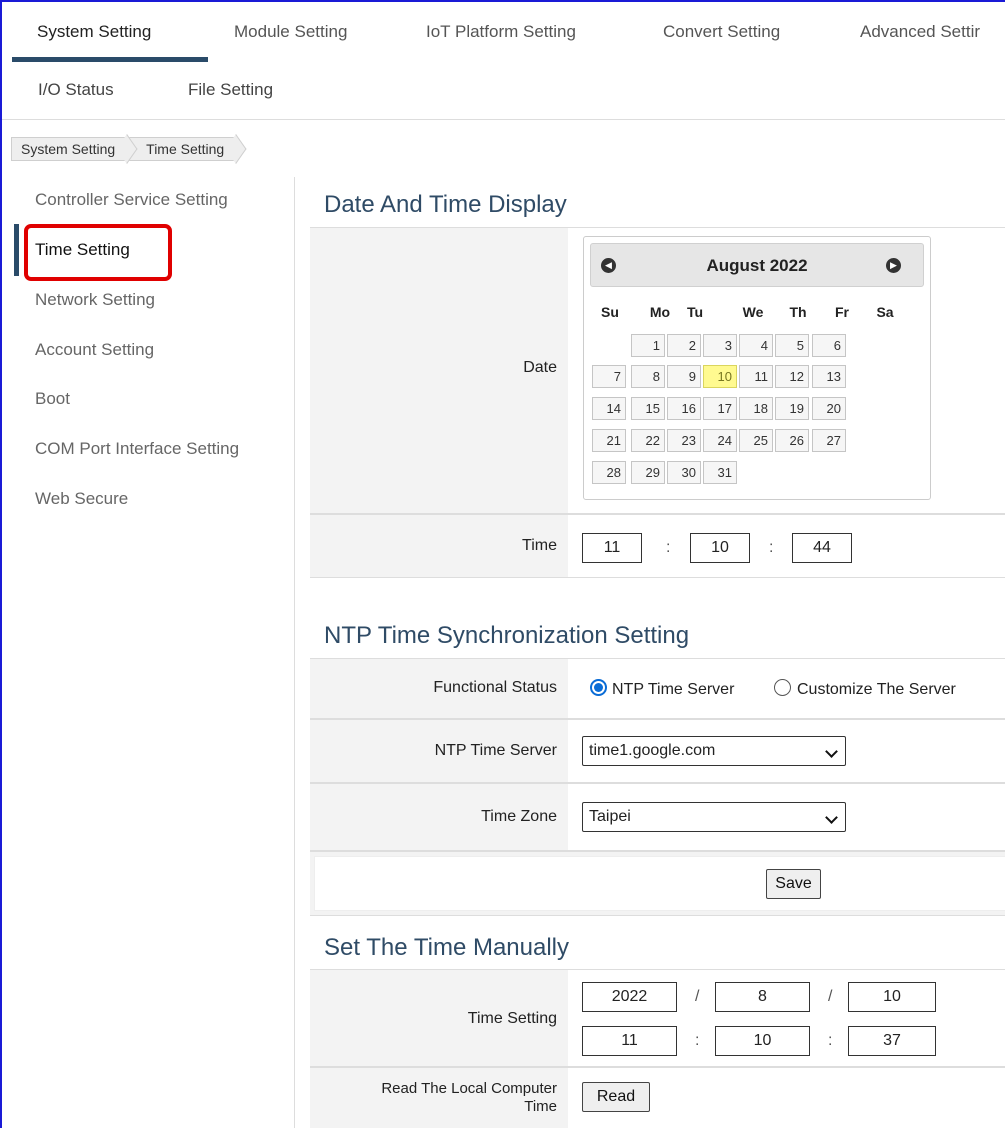 The height and width of the screenshot is (1128, 1005). I want to click on calendar-day: 17, so click(720, 408).